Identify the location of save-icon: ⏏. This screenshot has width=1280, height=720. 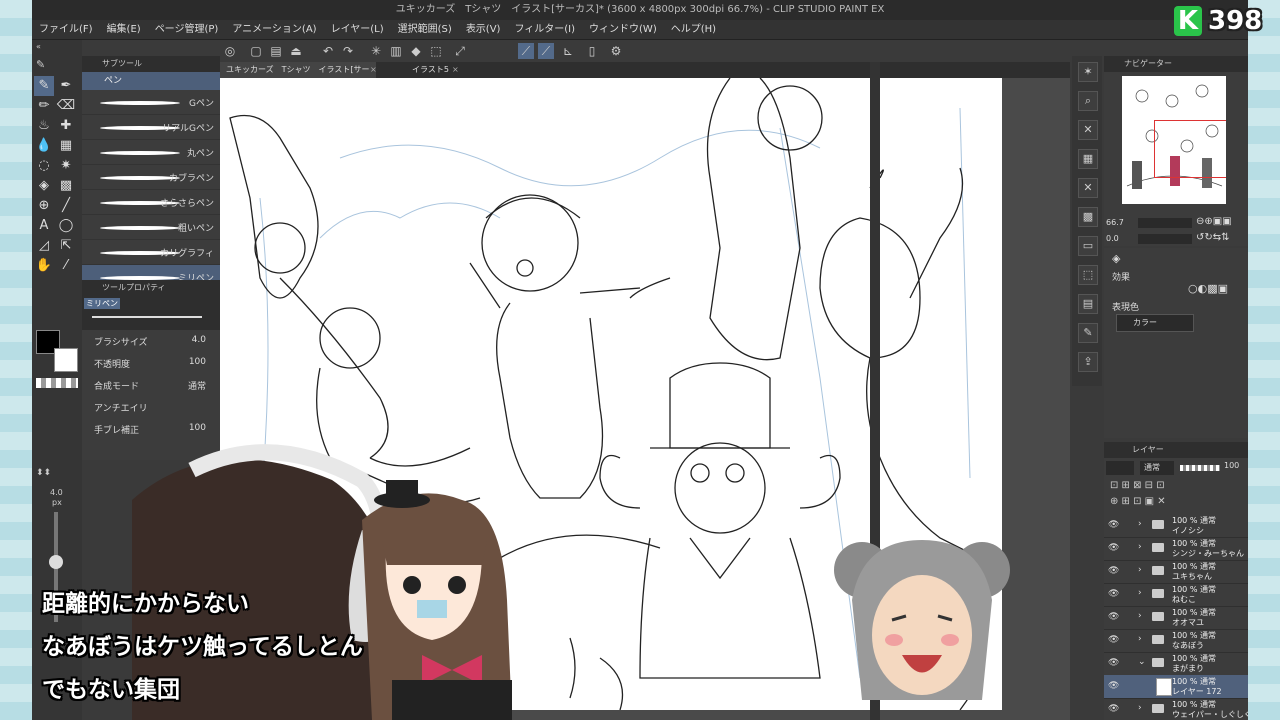
(296, 51).